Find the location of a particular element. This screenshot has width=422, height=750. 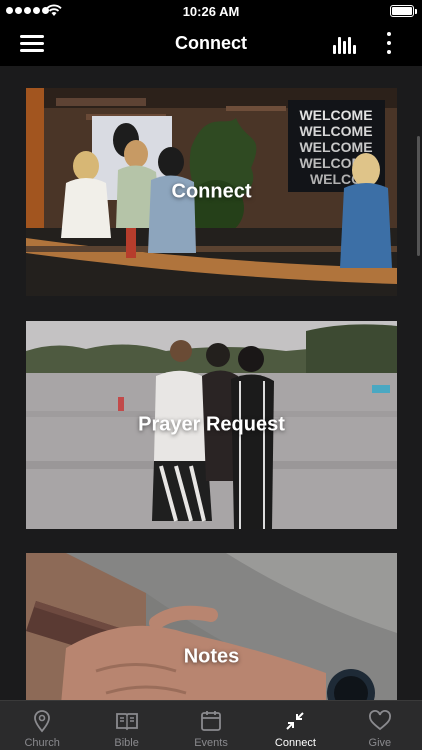

open-book-icon is located at coordinates (126, 722).